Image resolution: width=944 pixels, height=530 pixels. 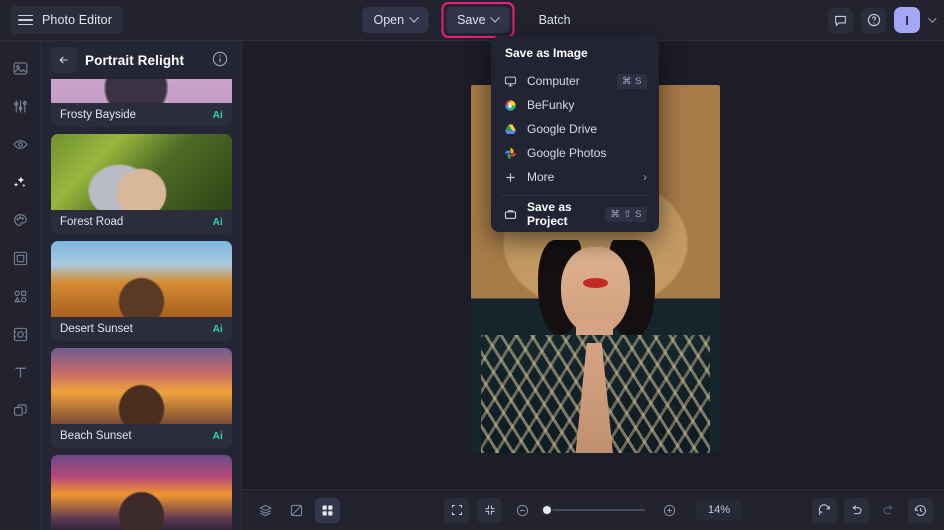 I want to click on account-chevron-down-icon, so click(x=932, y=18).